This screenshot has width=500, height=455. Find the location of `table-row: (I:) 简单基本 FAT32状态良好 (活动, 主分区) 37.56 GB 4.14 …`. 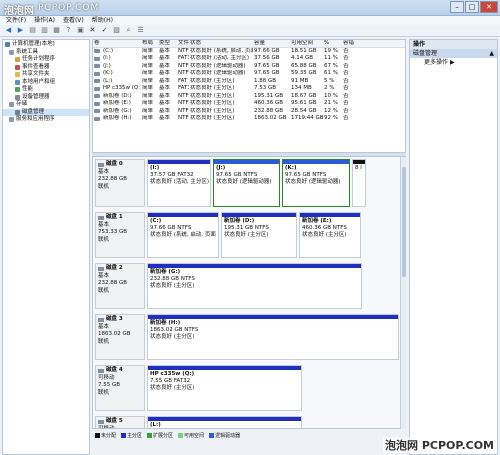

table-row: (I:) 简单基本 FAT32状态良好 (活动, 主分区) 37.56 GB 4.14 … is located at coordinates (249, 59).